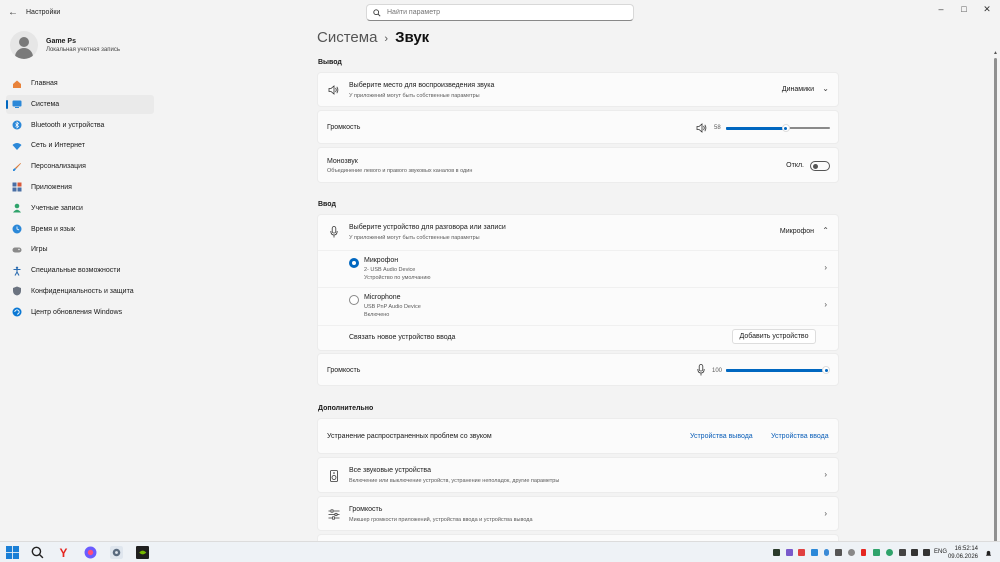 The height and width of the screenshot is (562, 1000). I want to click on device-name: Microphone, so click(382, 297).